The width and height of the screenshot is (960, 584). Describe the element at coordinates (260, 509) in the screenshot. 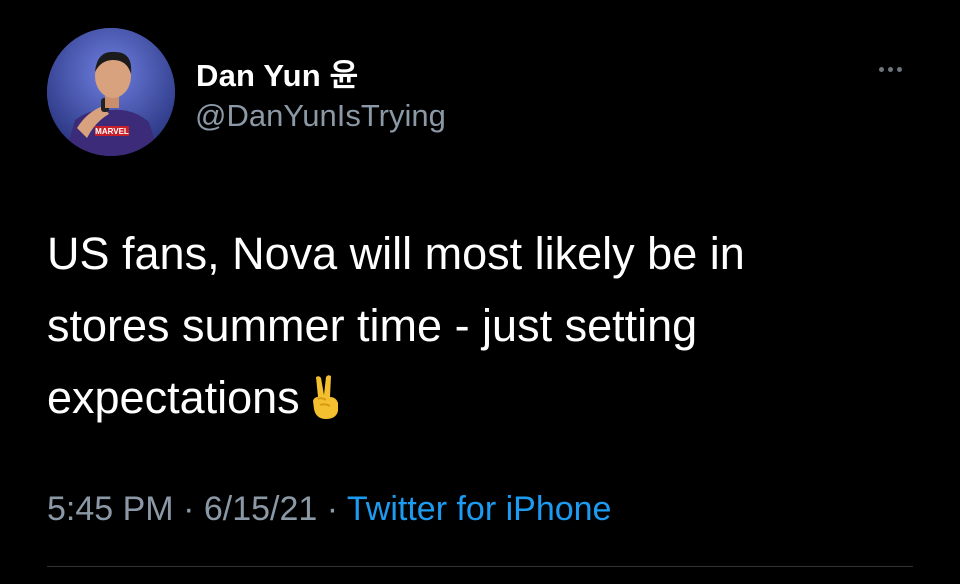

I see `tweet-date: 6/15/21` at that location.